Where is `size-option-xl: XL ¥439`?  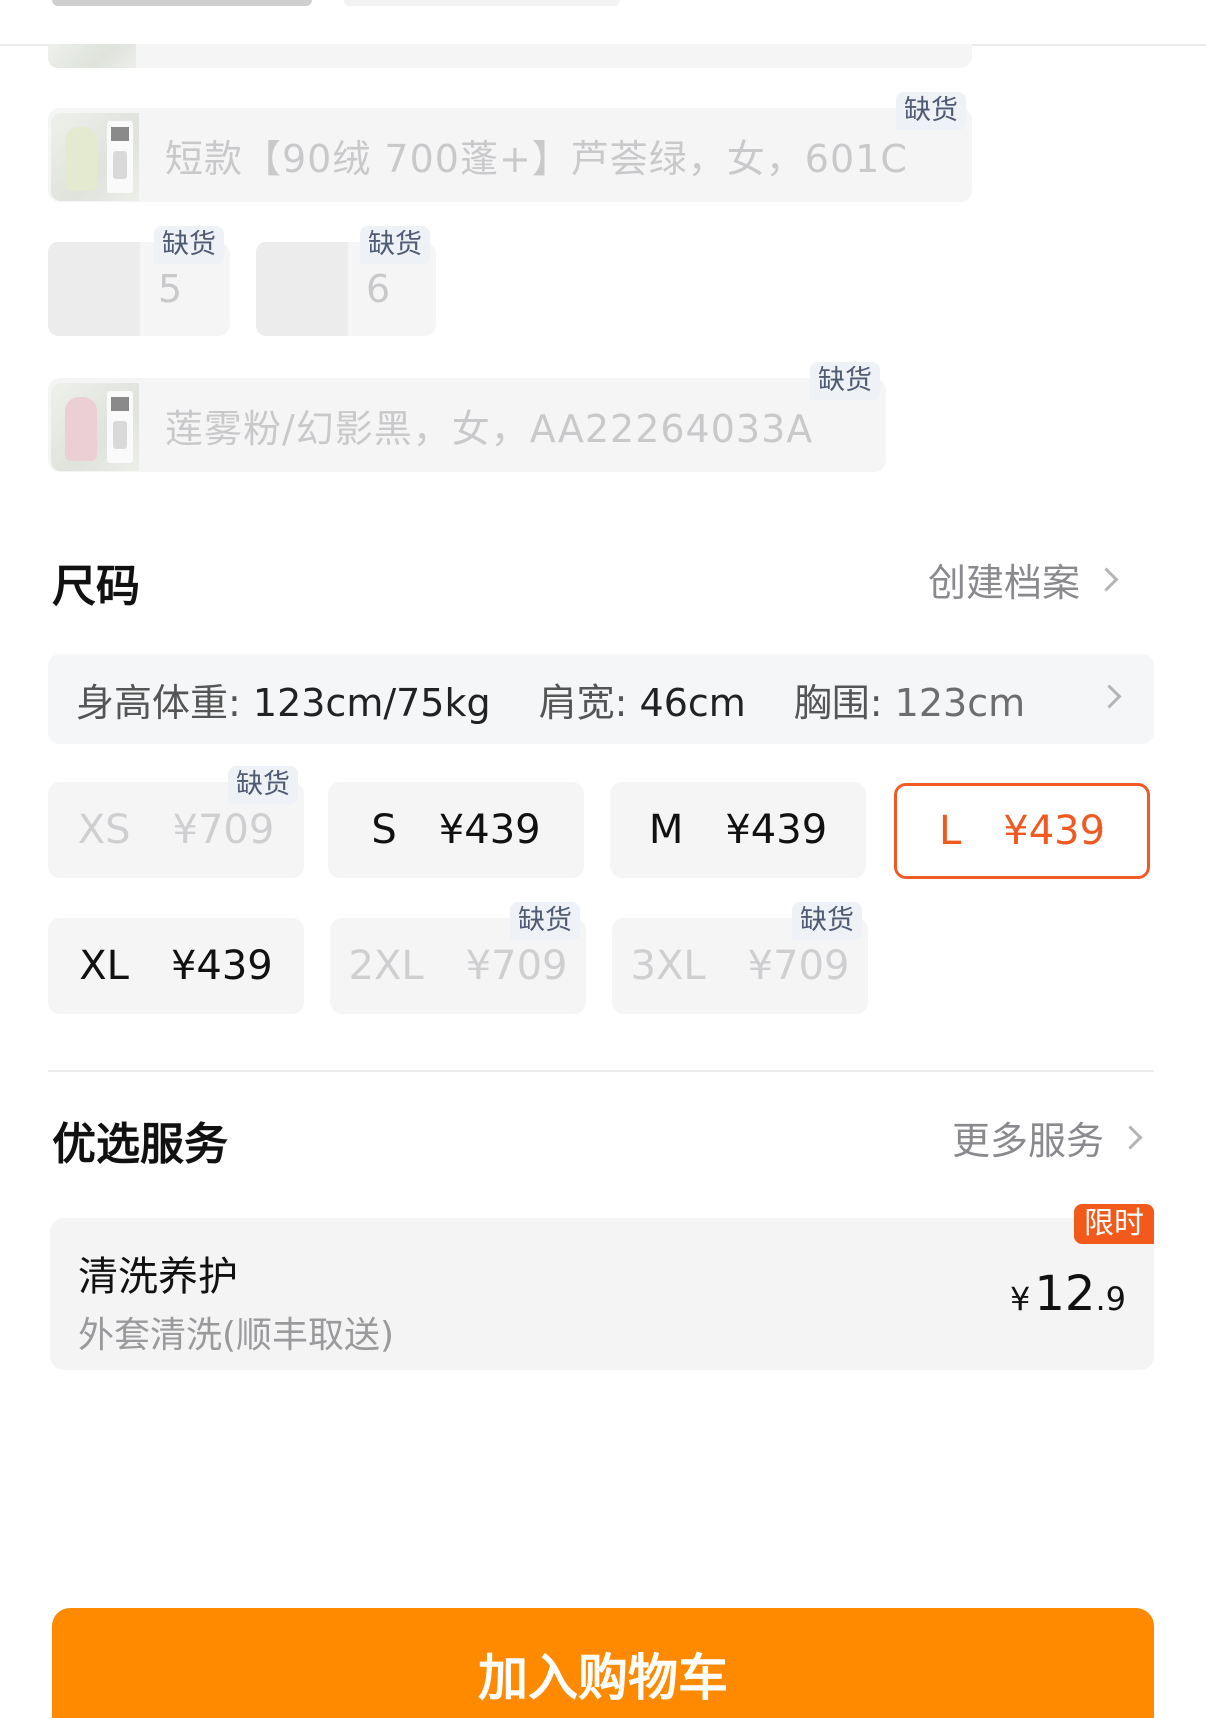
size-option-xl: XL ¥439 is located at coordinates (176, 966).